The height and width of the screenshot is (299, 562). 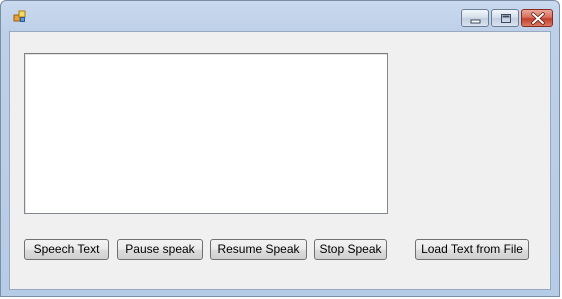 What do you see at coordinates (160, 249) in the screenshot?
I see `pause-speak-button: Pause speak` at bounding box center [160, 249].